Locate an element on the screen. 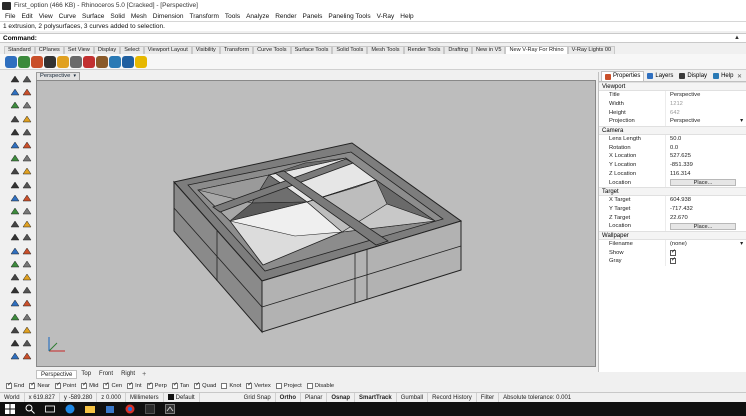 This screenshot has height=416, width=746. toolbar-tab-drafting: Drafting is located at coordinates (458, 50).